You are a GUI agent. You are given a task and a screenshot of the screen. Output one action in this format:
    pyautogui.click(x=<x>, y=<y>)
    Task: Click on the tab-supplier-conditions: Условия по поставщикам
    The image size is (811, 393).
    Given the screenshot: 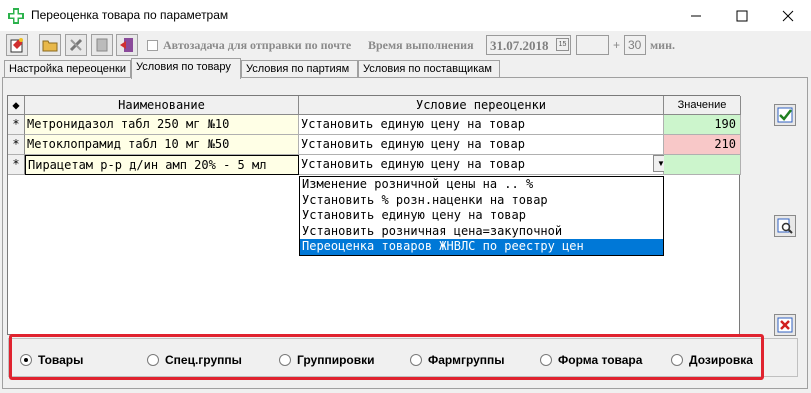 What is the action you would take?
    pyautogui.click(x=429, y=69)
    